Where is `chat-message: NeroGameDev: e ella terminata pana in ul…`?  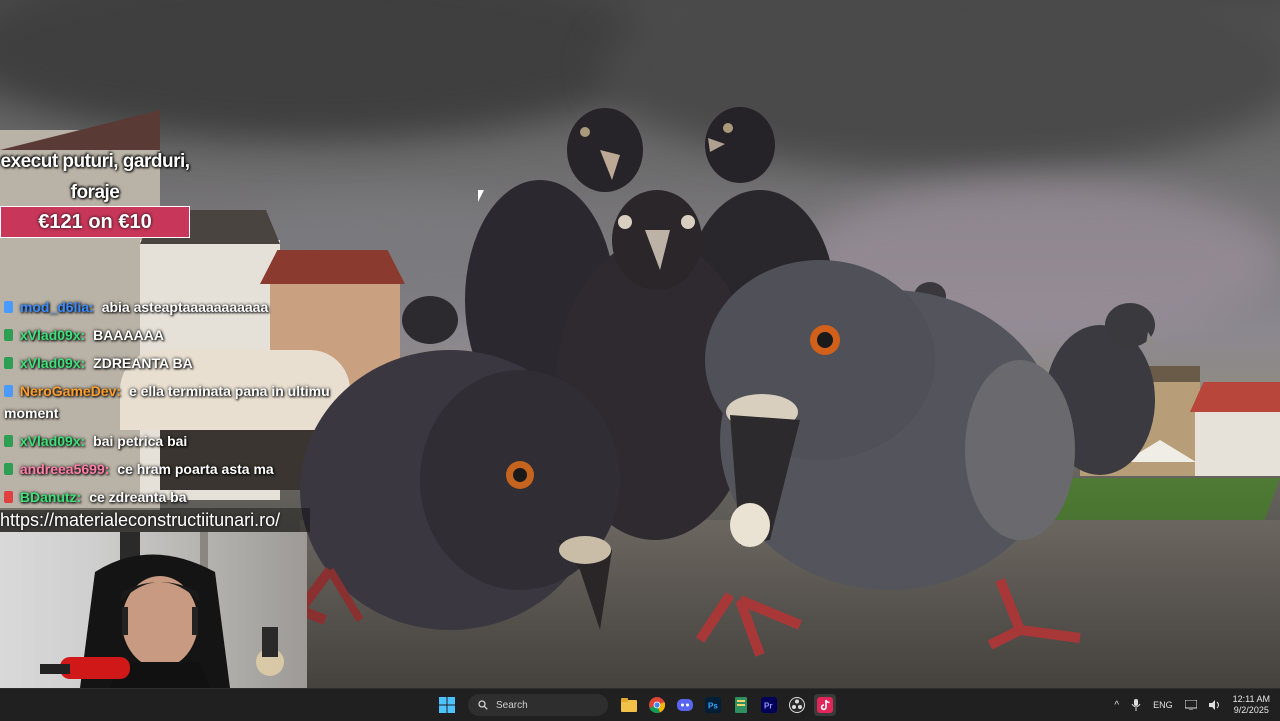 chat-message: NeroGameDev: e ella terminata pana in ul… is located at coordinates (174, 402).